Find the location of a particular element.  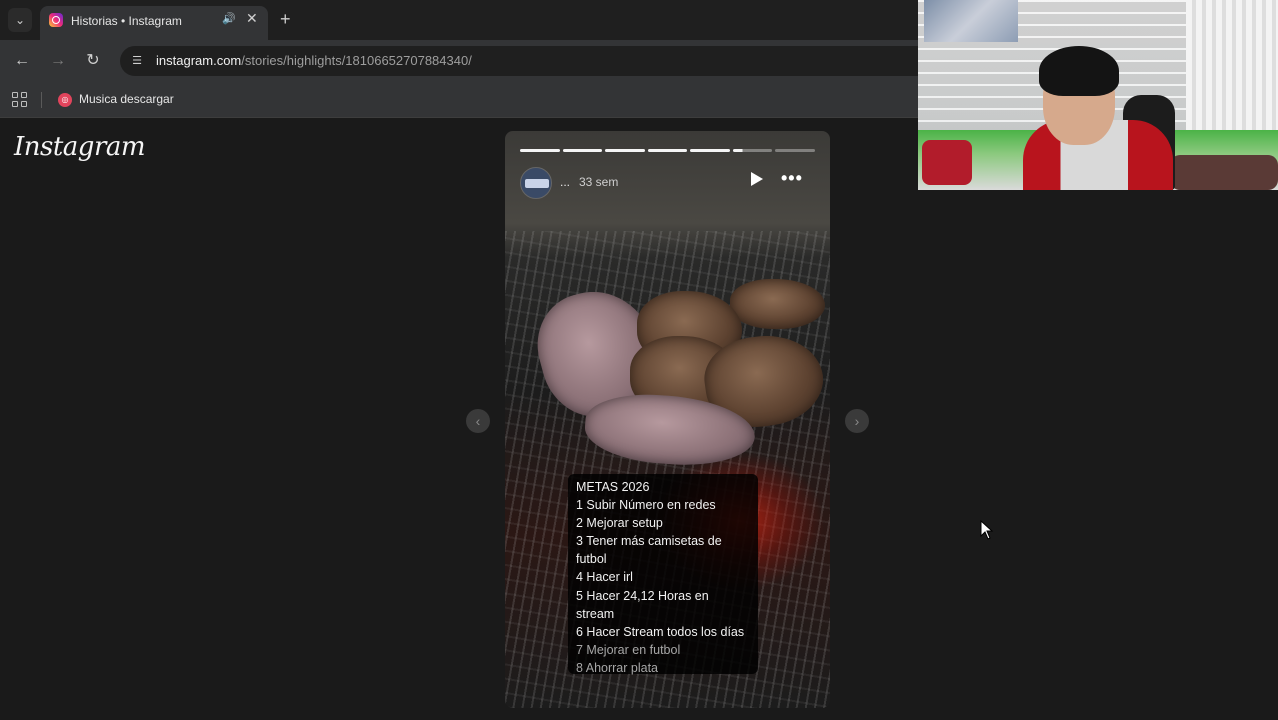

new-tab-button: + is located at coordinates (285, 19).